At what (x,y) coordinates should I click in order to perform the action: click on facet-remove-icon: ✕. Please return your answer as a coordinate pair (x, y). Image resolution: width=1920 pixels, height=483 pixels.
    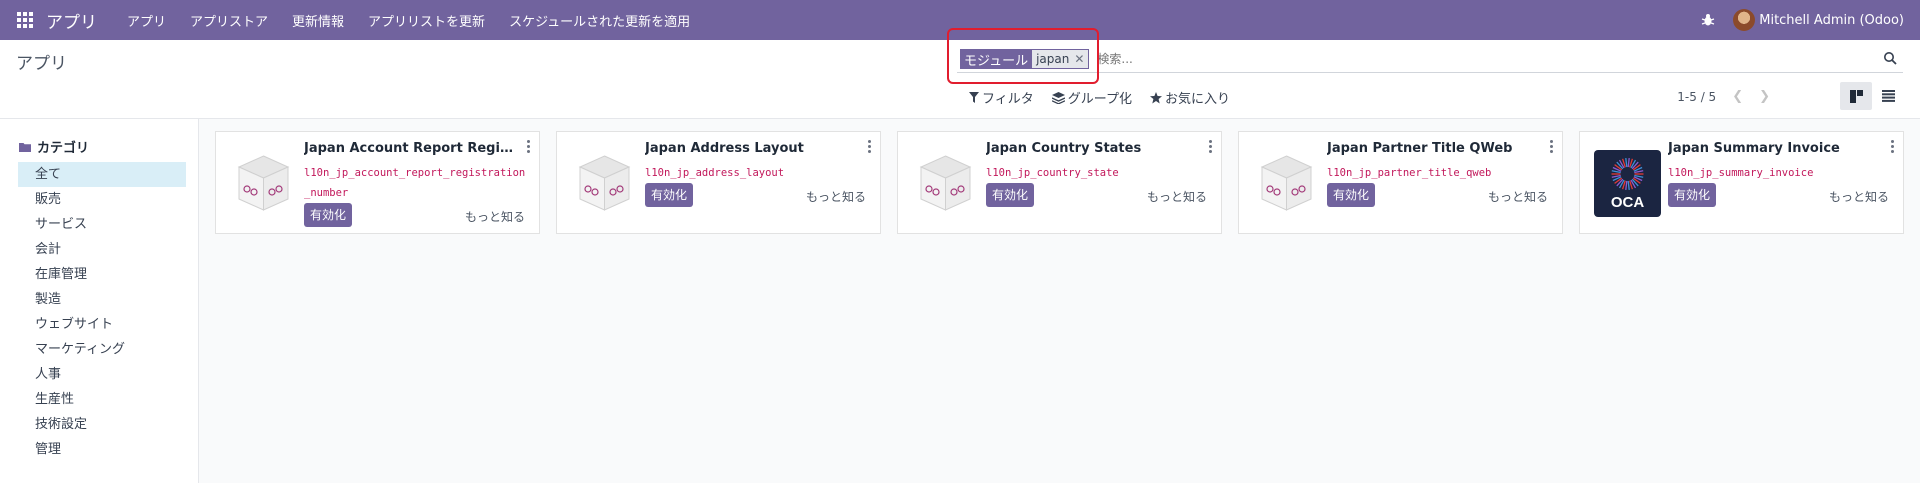
    Looking at the image, I should click on (1079, 59).